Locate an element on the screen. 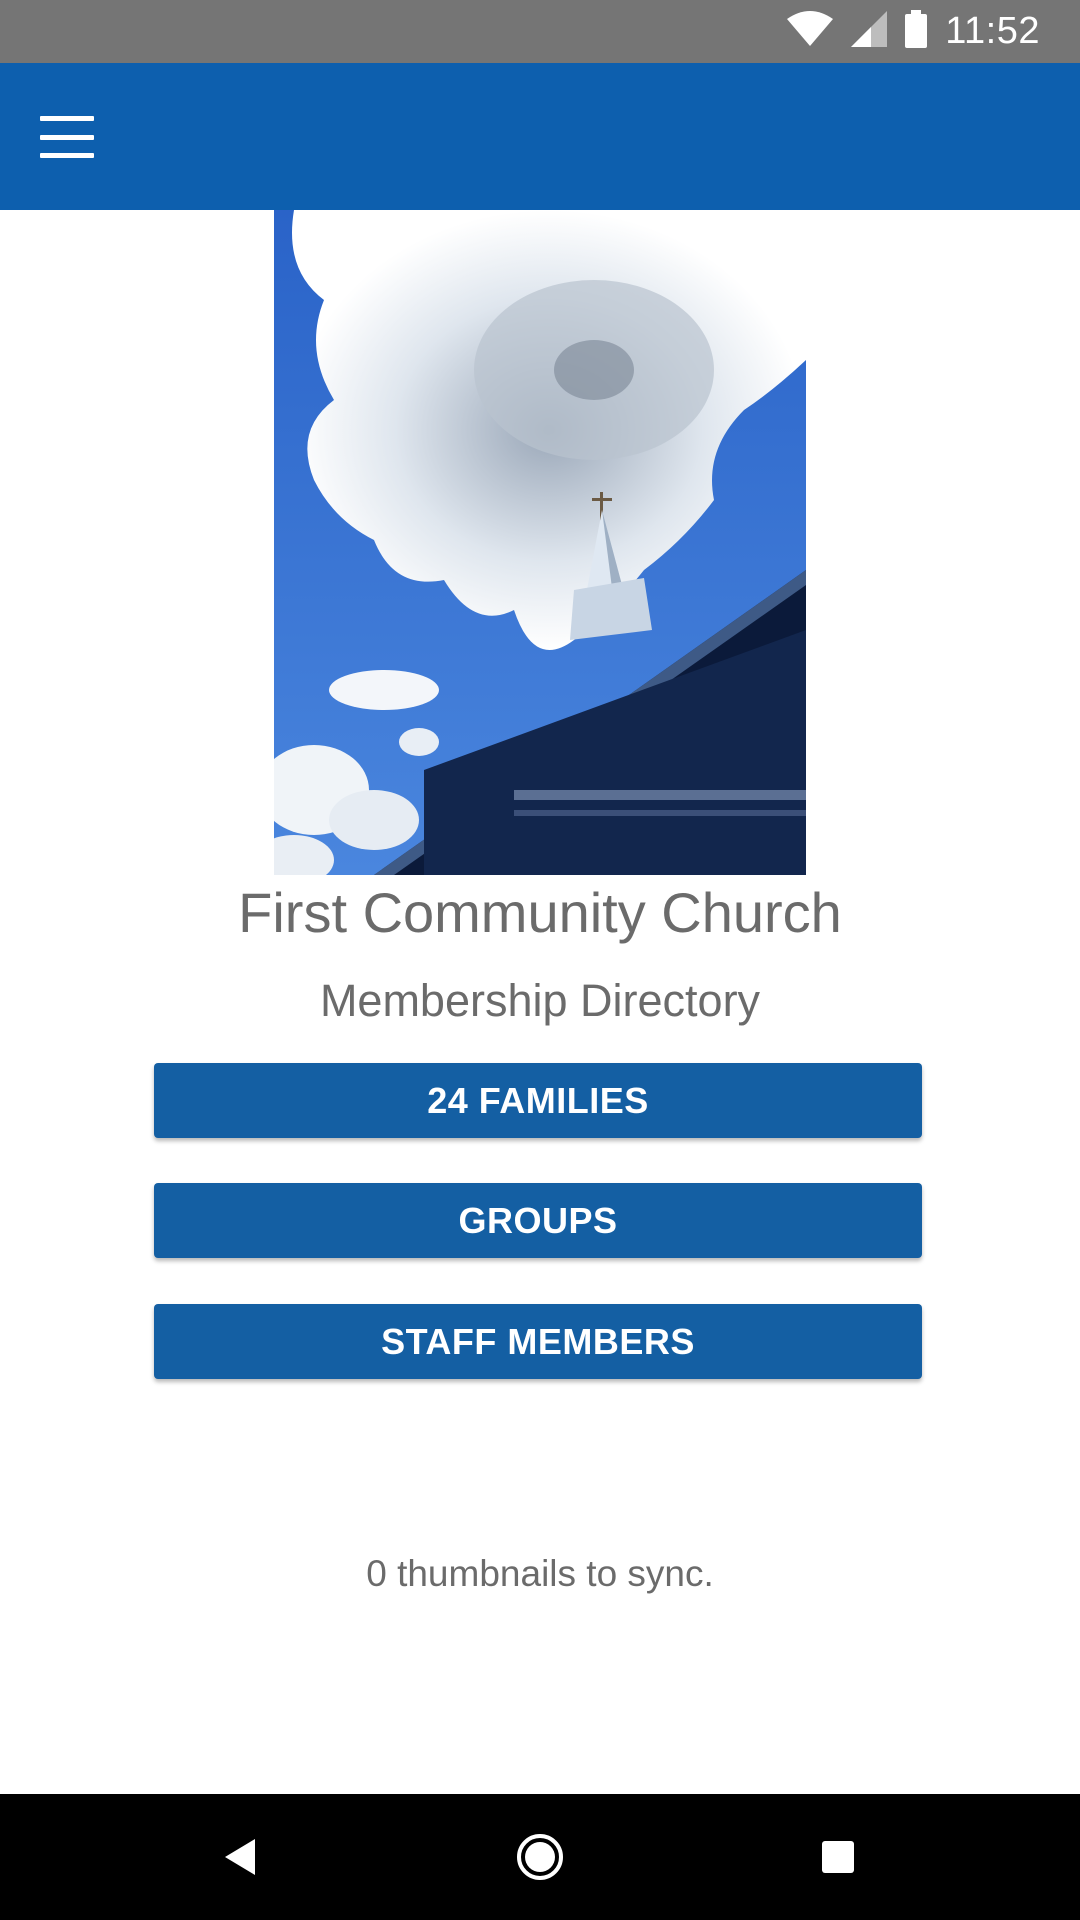 The height and width of the screenshot is (1920, 1080). wifi-icon is located at coordinates (810, 31).